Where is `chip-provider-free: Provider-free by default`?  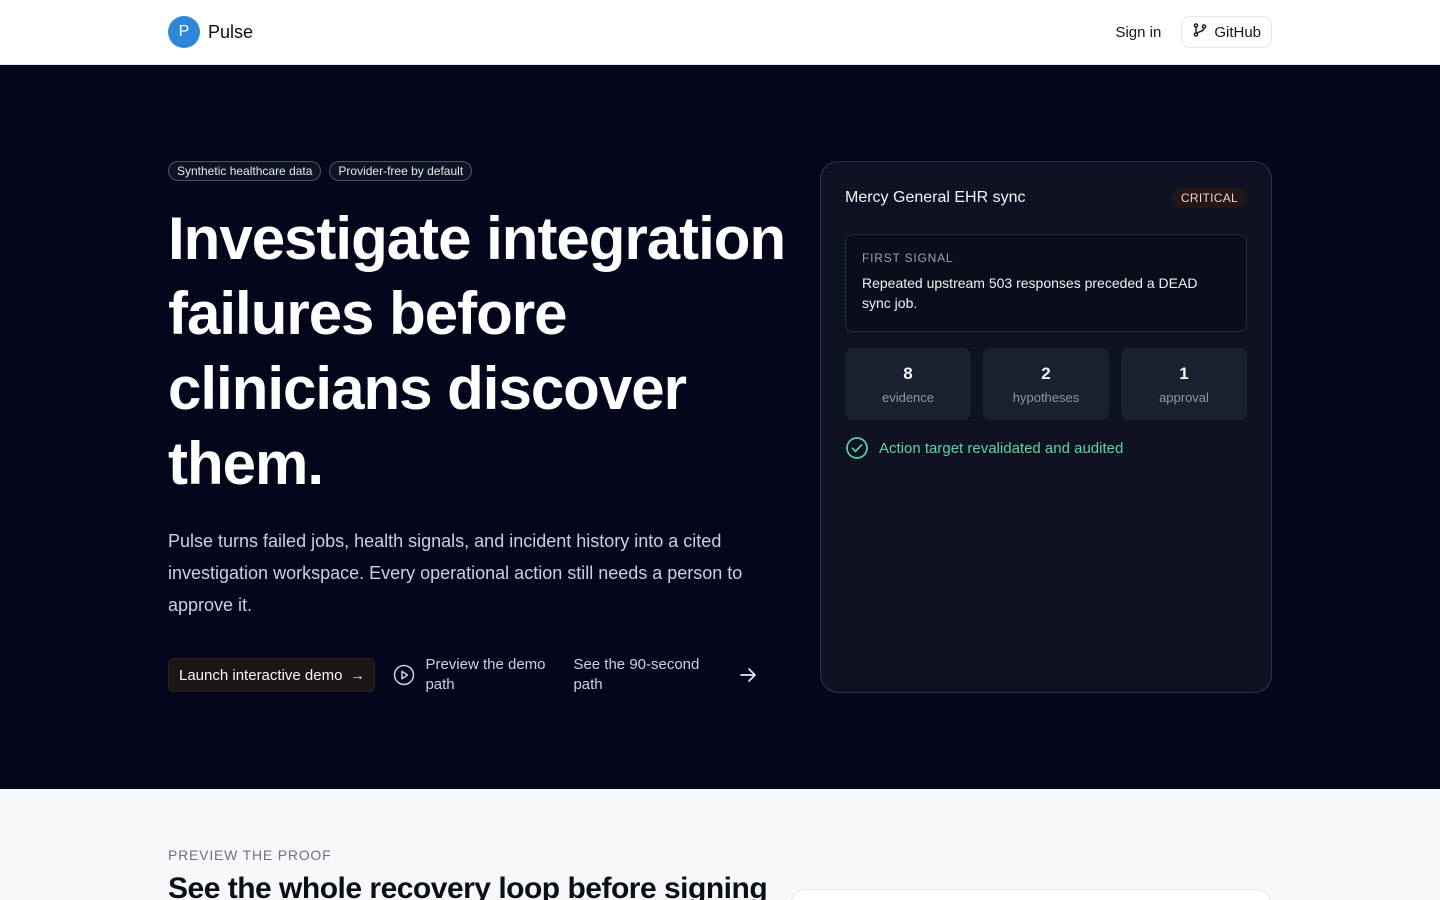 chip-provider-free: Provider-free by default is located at coordinates (401, 171).